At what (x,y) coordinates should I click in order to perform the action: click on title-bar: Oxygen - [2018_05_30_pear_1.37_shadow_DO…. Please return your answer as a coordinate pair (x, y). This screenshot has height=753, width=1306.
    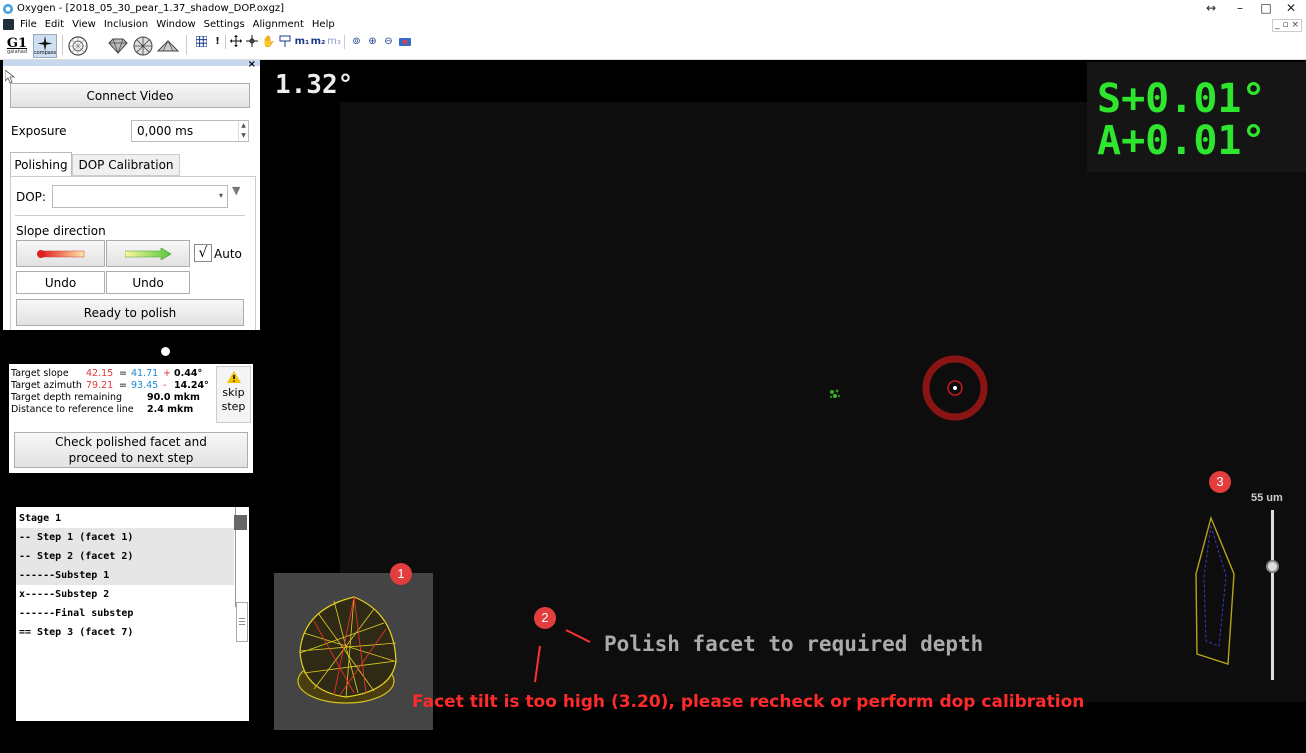
    Looking at the image, I should click on (653, 9).